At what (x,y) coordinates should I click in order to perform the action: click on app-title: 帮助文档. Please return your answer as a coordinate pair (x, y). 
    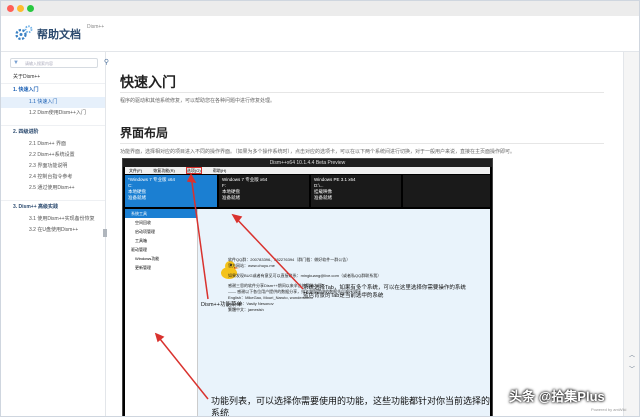
    Looking at the image, I should click on (59, 34).